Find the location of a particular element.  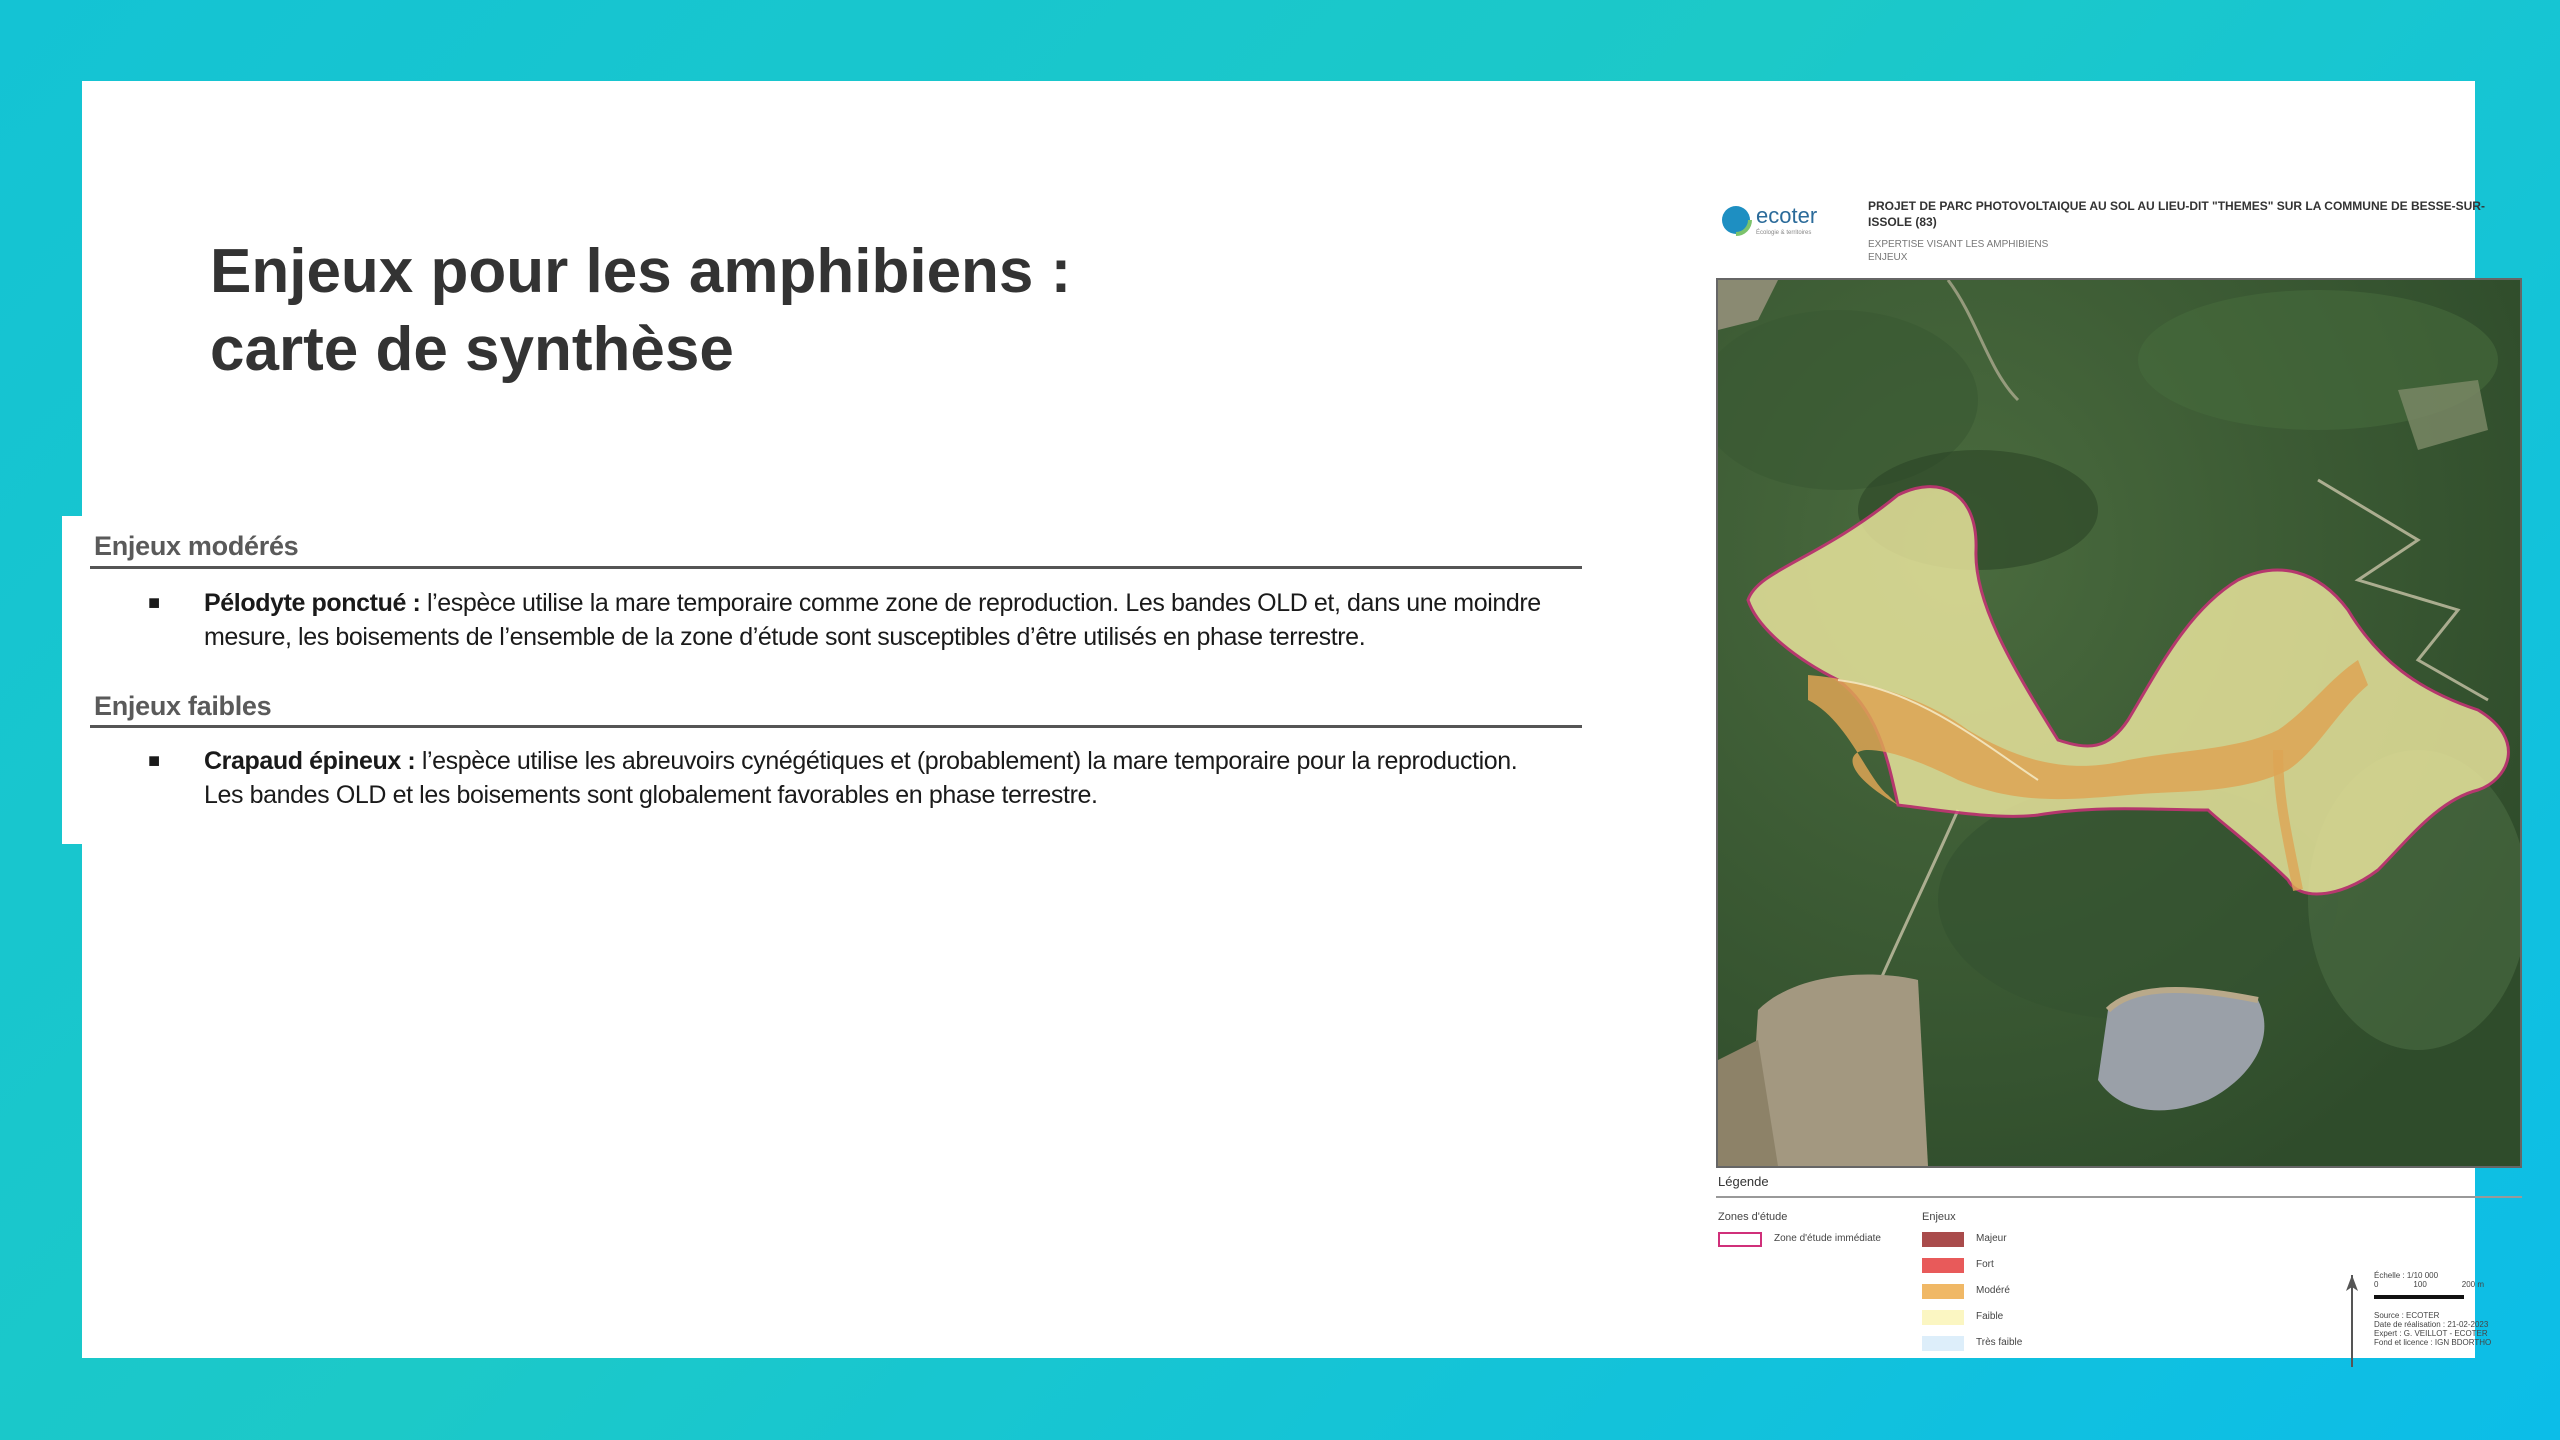

title-line-2: carte de synthèse is located at coordinates (472, 349).